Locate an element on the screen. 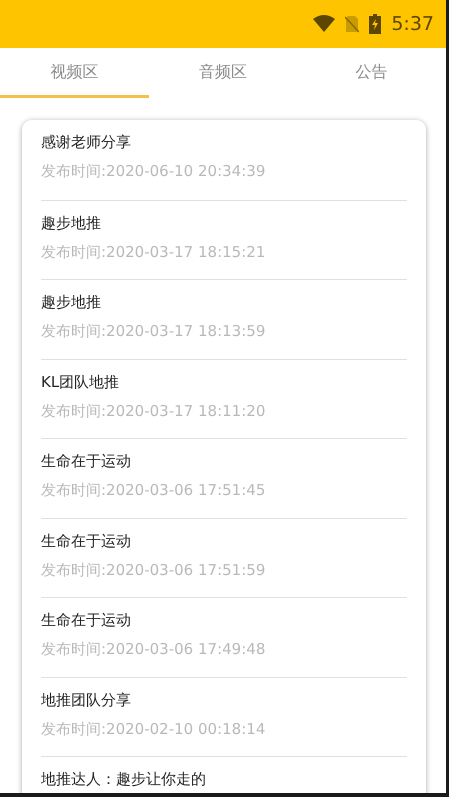 The height and width of the screenshot is (797, 449). battery-charging-icon is located at coordinates (375, 24).